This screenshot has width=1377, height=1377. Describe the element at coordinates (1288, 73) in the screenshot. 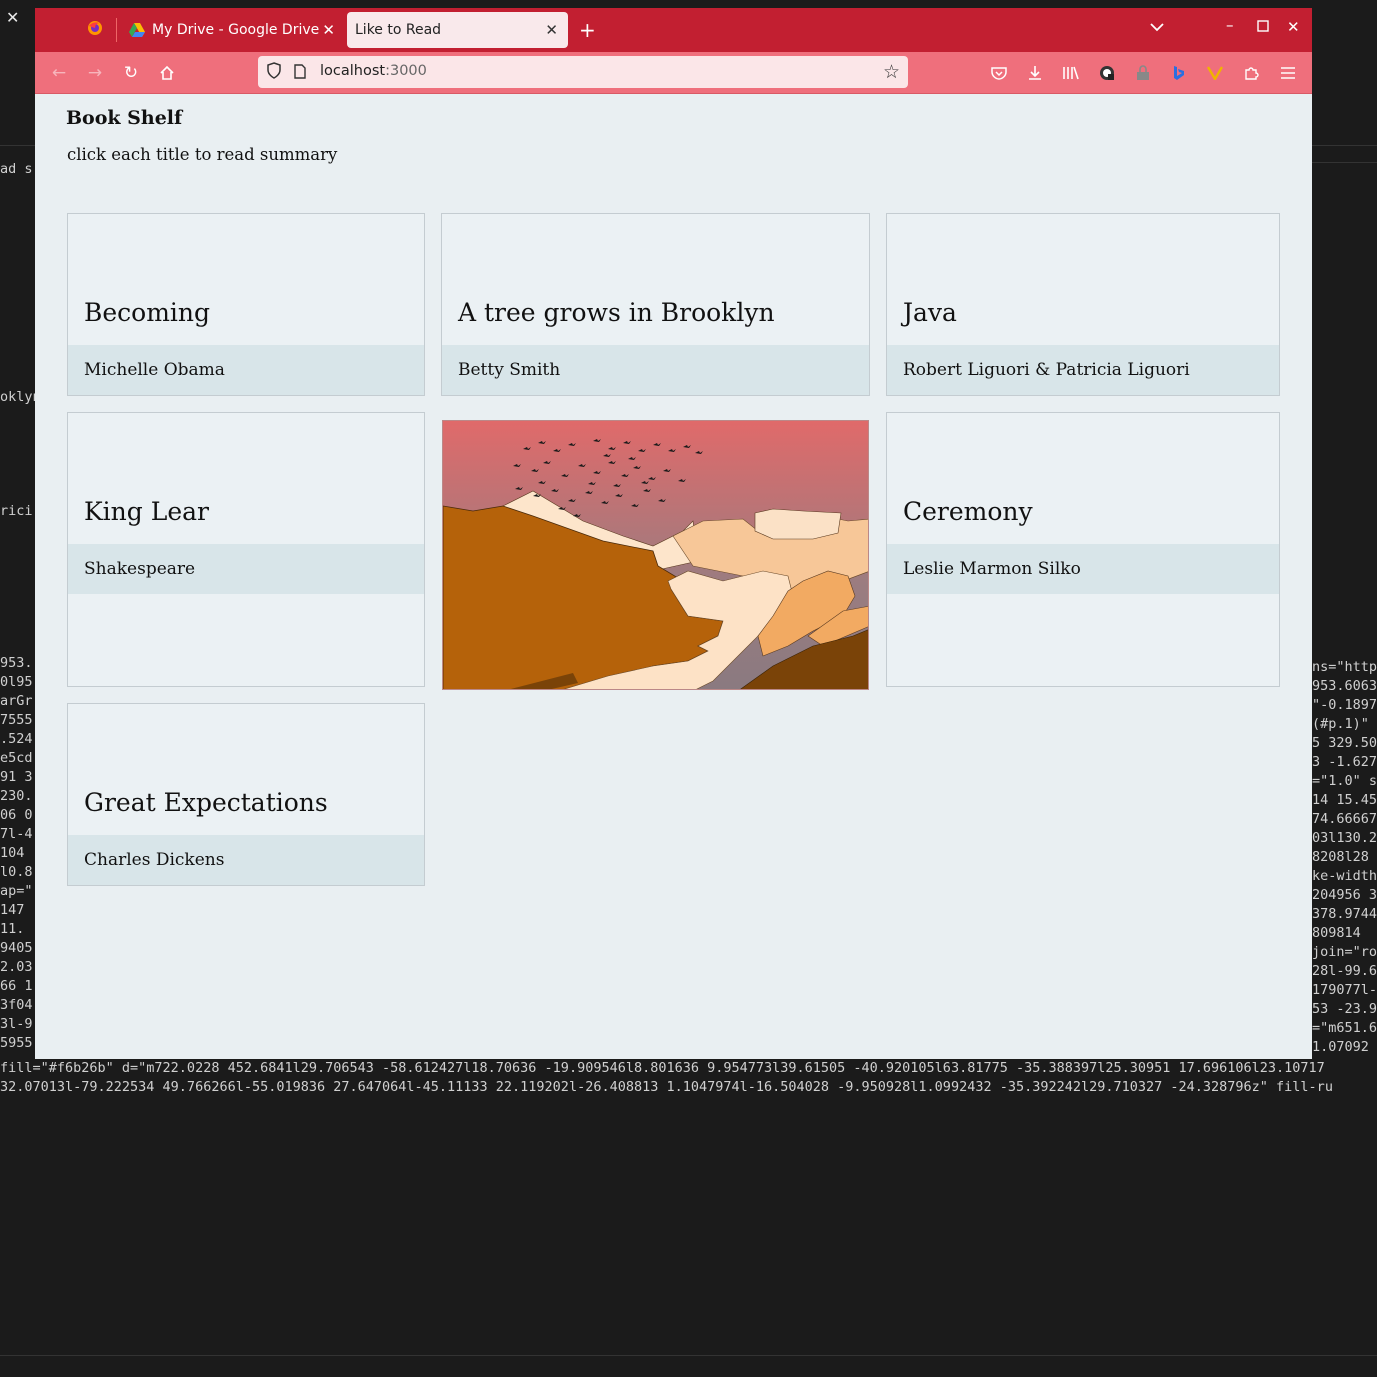

I see `app-menu-icon` at that location.